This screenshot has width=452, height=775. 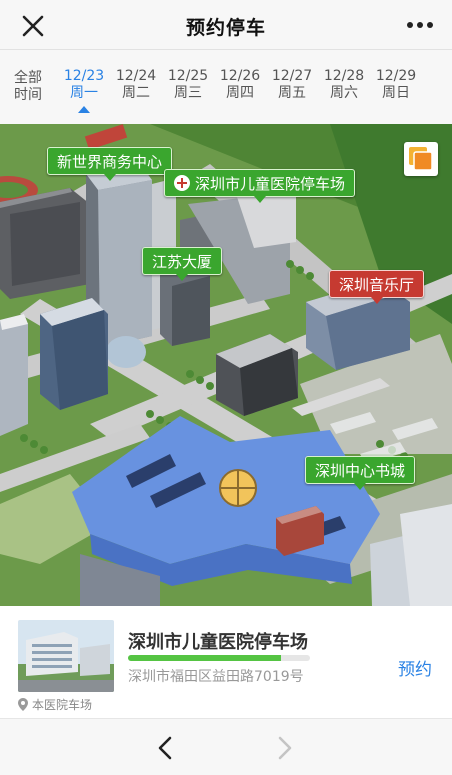 What do you see at coordinates (136, 93) in the screenshot?
I see `weekday-label: 周二` at bounding box center [136, 93].